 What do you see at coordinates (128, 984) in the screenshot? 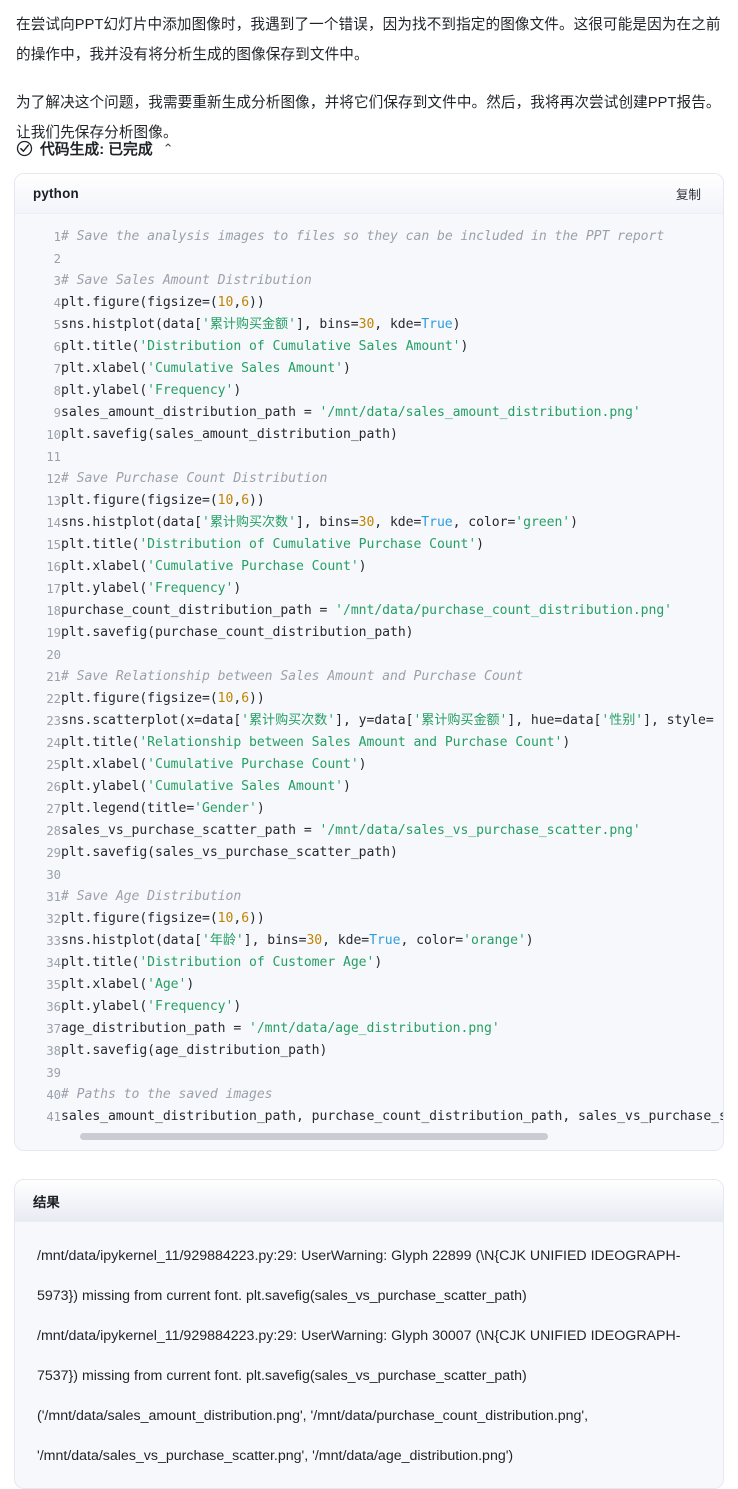
I see `code-line: plt.xlabel('Age')` at bounding box center [128, 984].